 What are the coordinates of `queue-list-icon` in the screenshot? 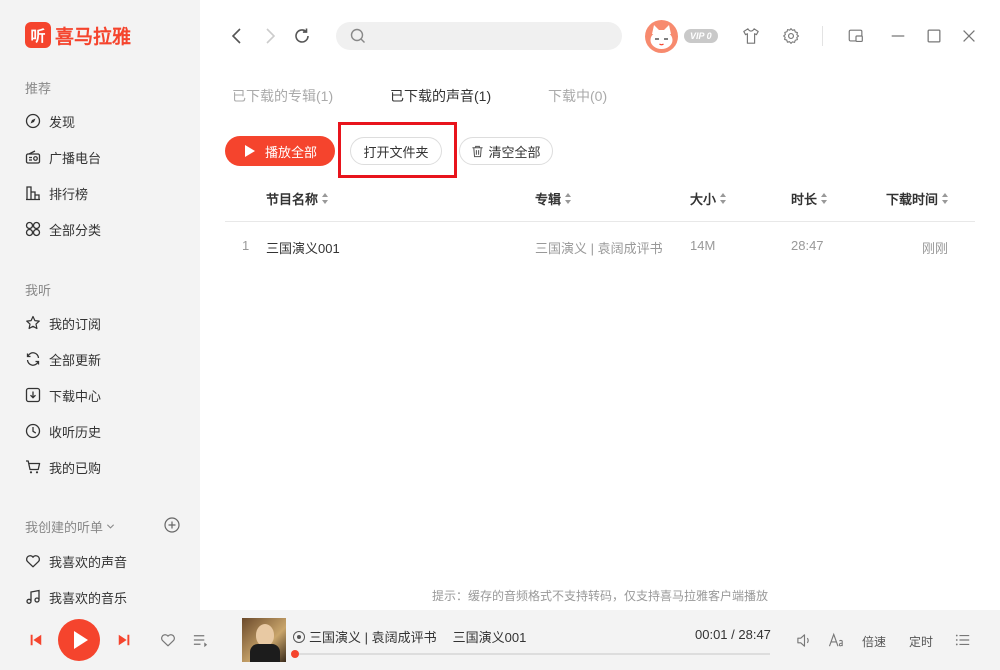 It's located at (962, 640).